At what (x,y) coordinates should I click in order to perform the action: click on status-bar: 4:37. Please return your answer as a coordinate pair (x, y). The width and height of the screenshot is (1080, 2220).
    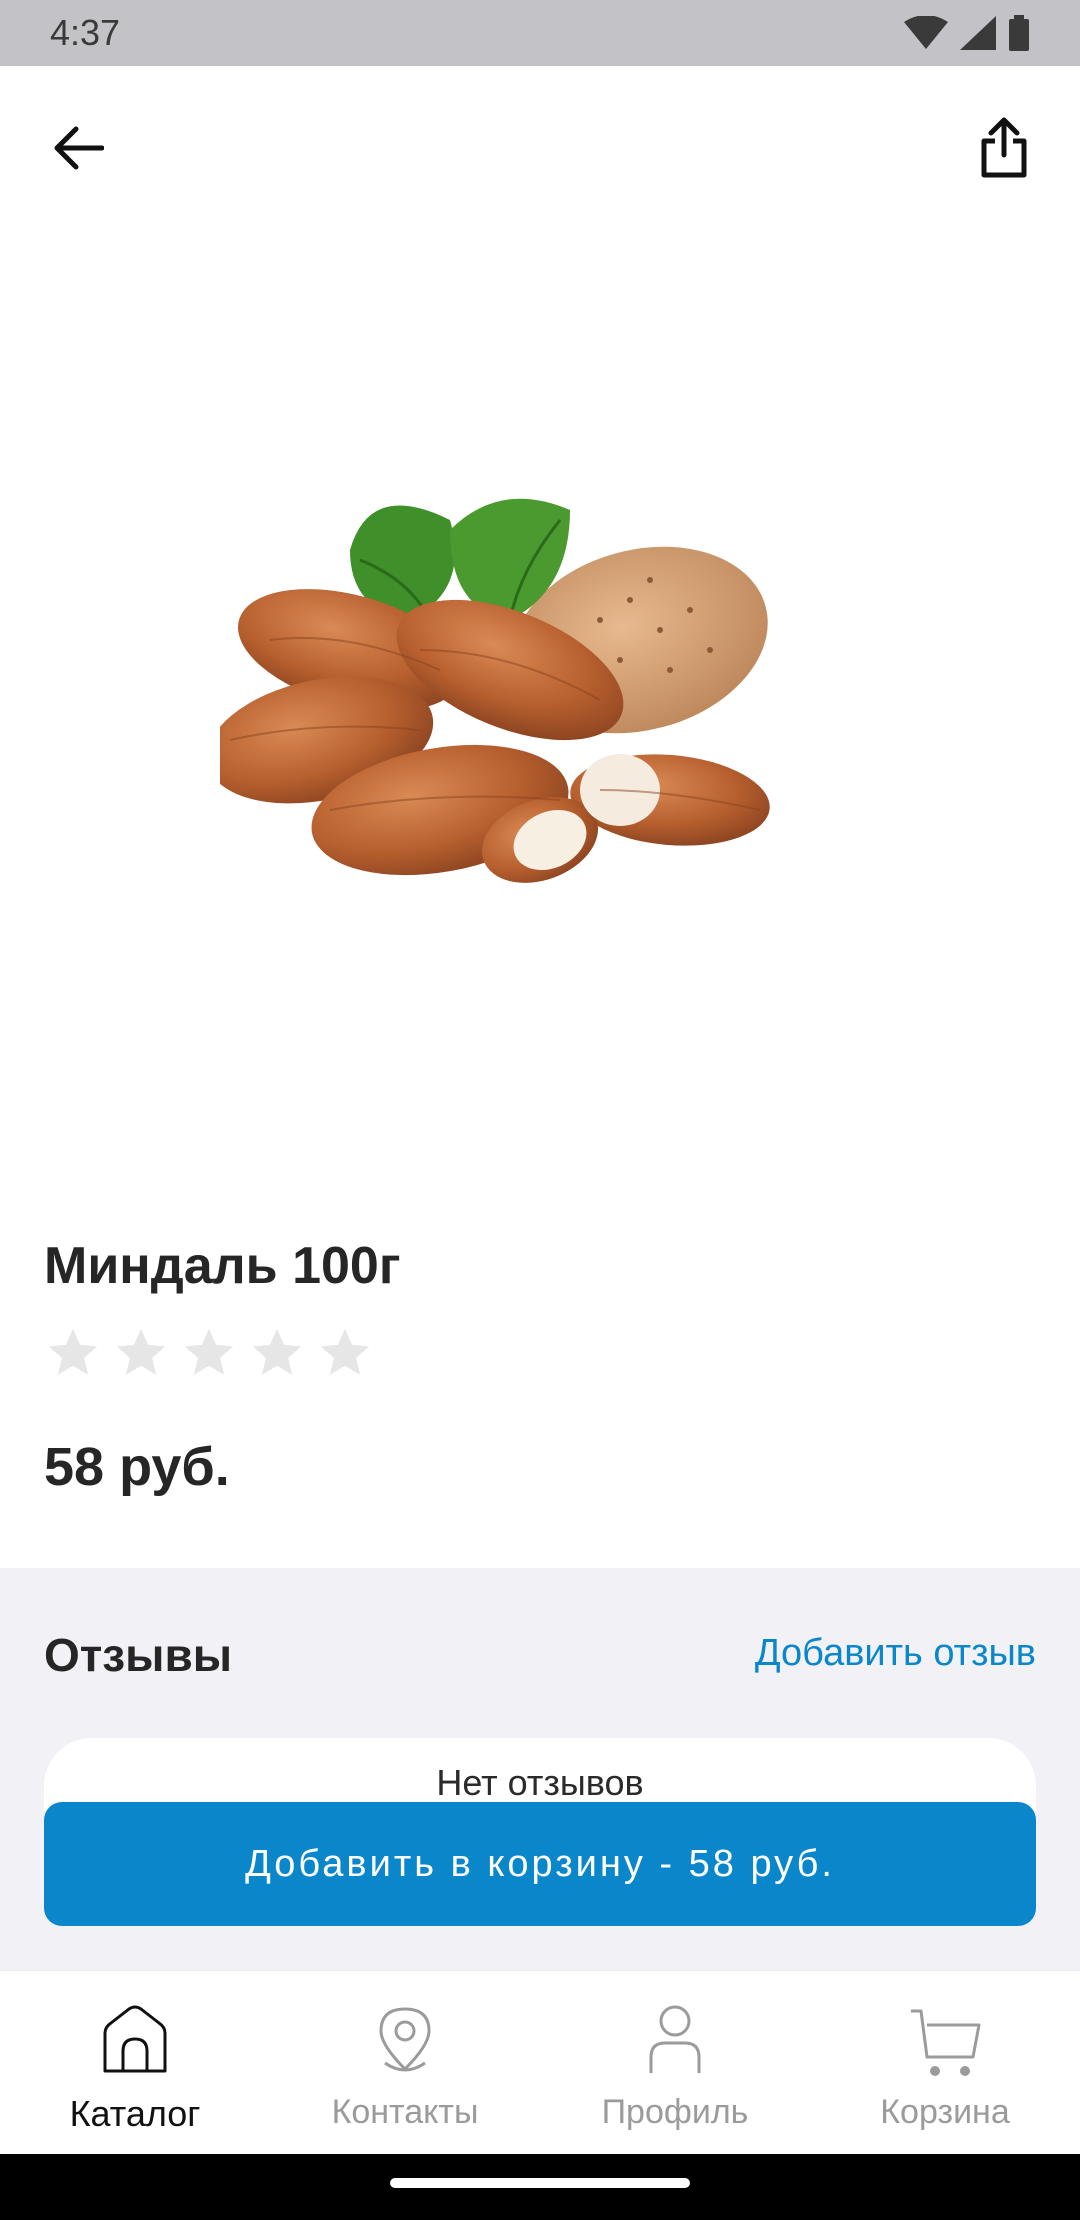
    Looking at the image, I should click on (540, 33).